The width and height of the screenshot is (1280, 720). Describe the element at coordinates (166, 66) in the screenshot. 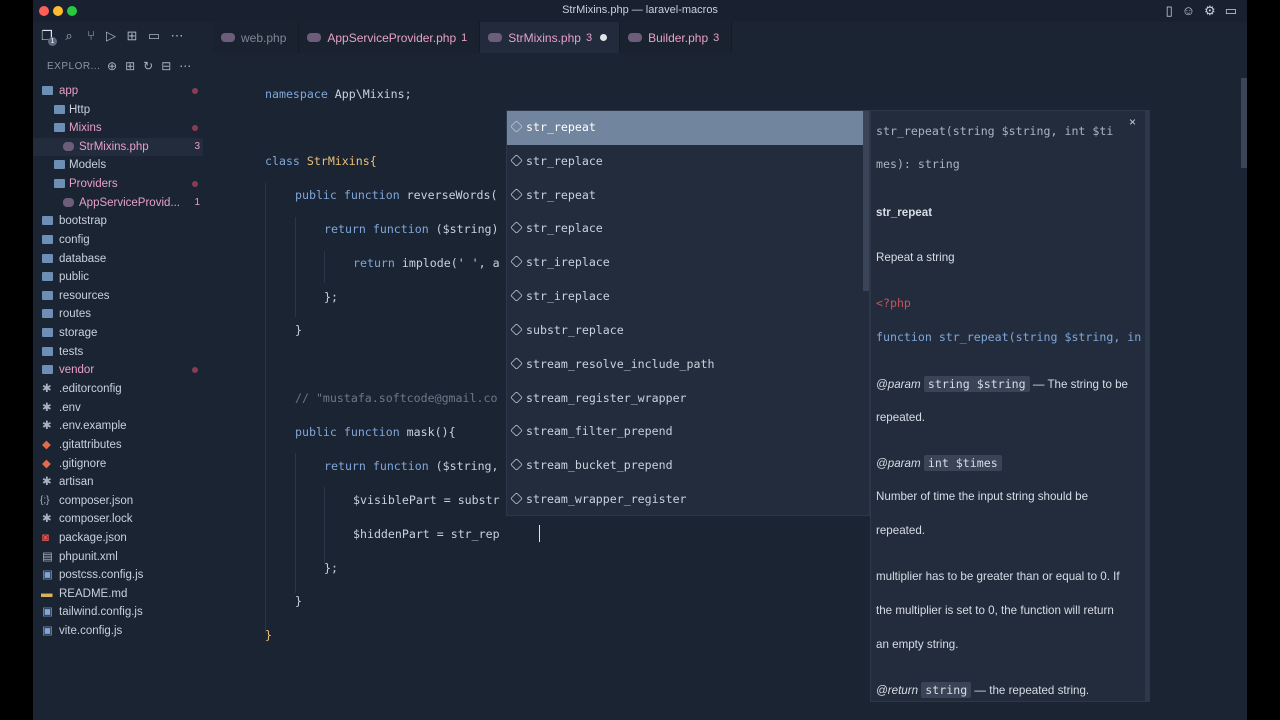

I see `collapse-all-icon: ⊟` at that location.